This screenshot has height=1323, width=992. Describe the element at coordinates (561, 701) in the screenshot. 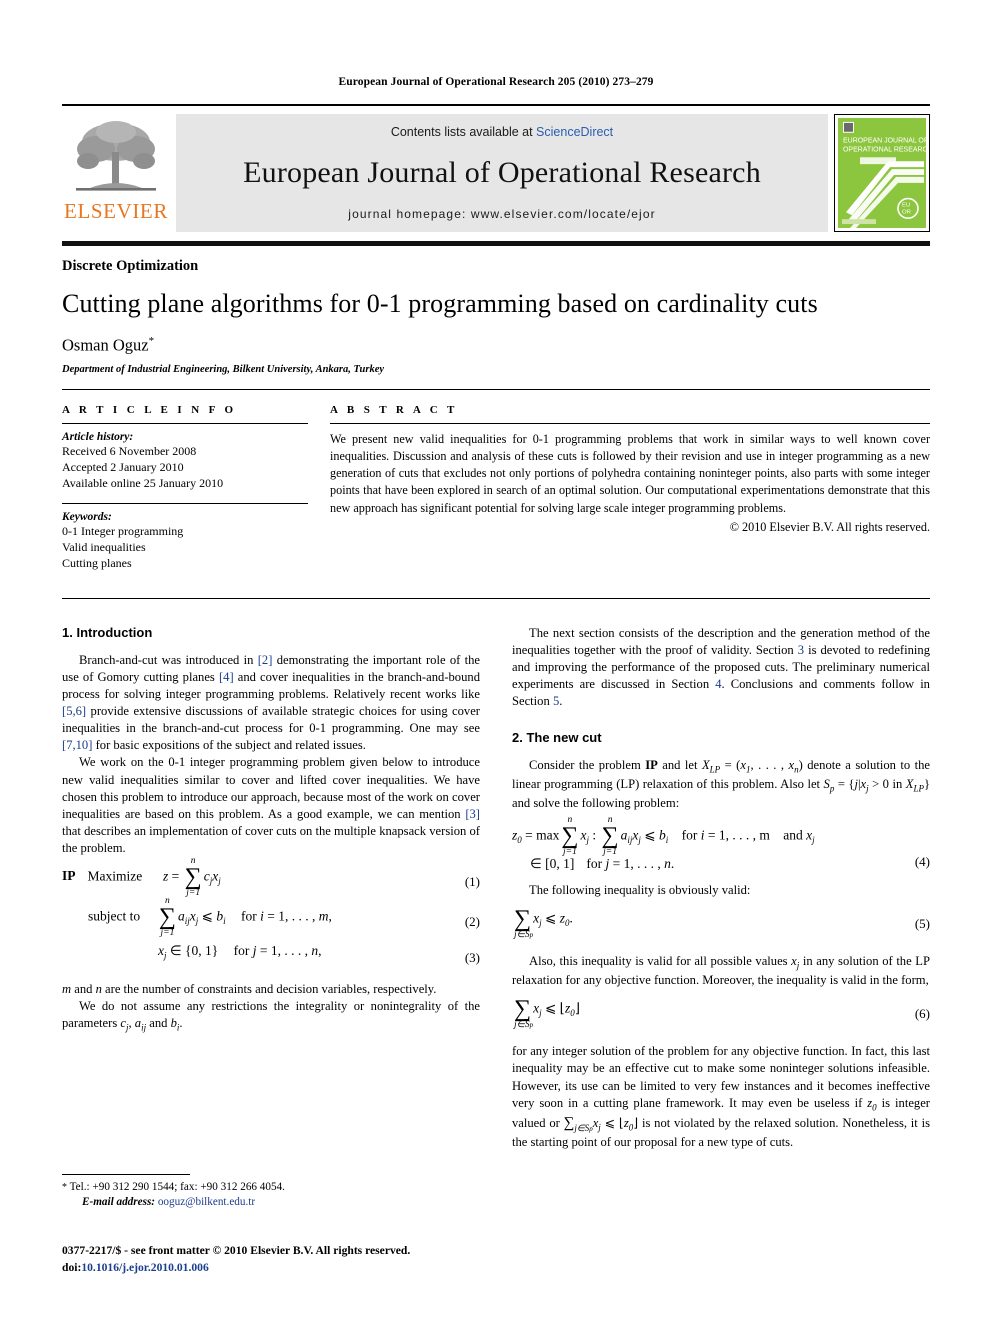

I see `right-p1-seg-d: .` at that location.